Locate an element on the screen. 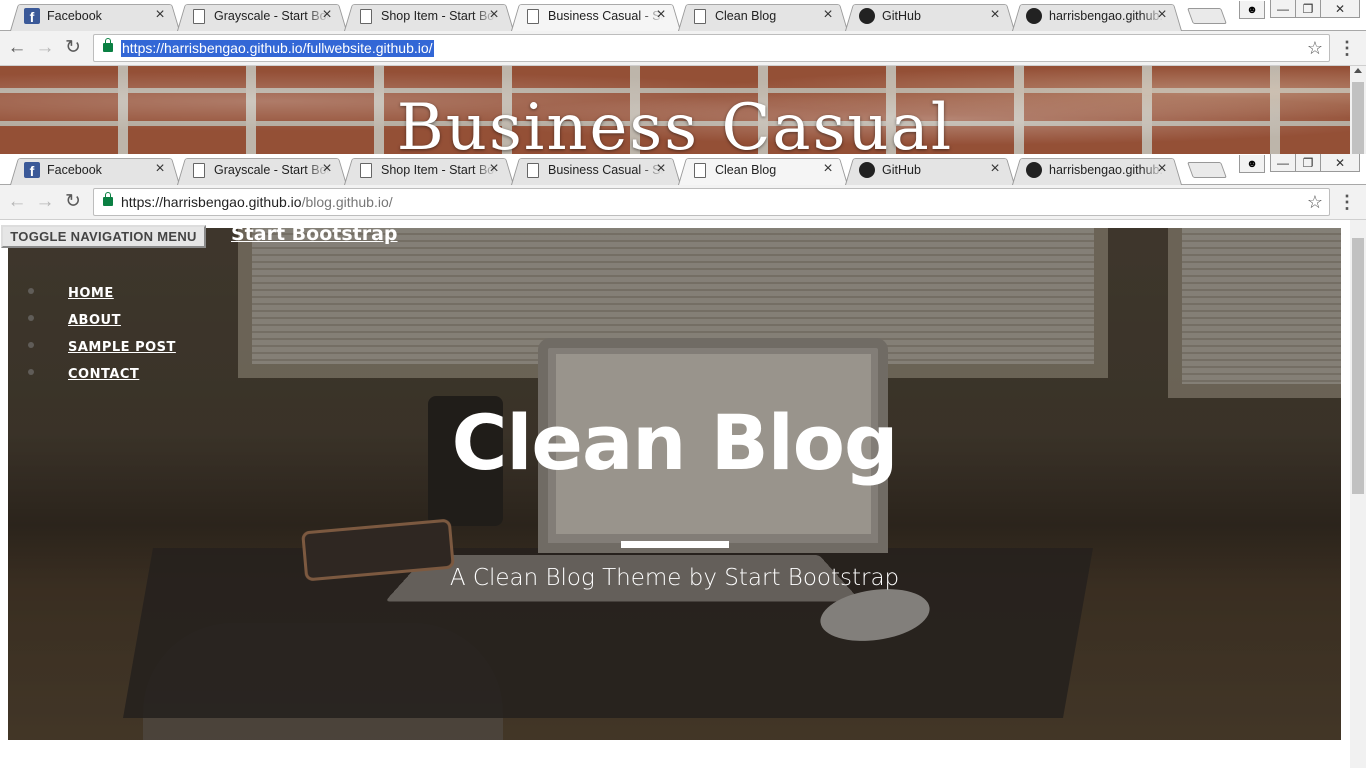 The width and height of the screenshot is (1366, 768). tab-title: Business Casual - Start Bootstrap is located at coordinates (605, 170).